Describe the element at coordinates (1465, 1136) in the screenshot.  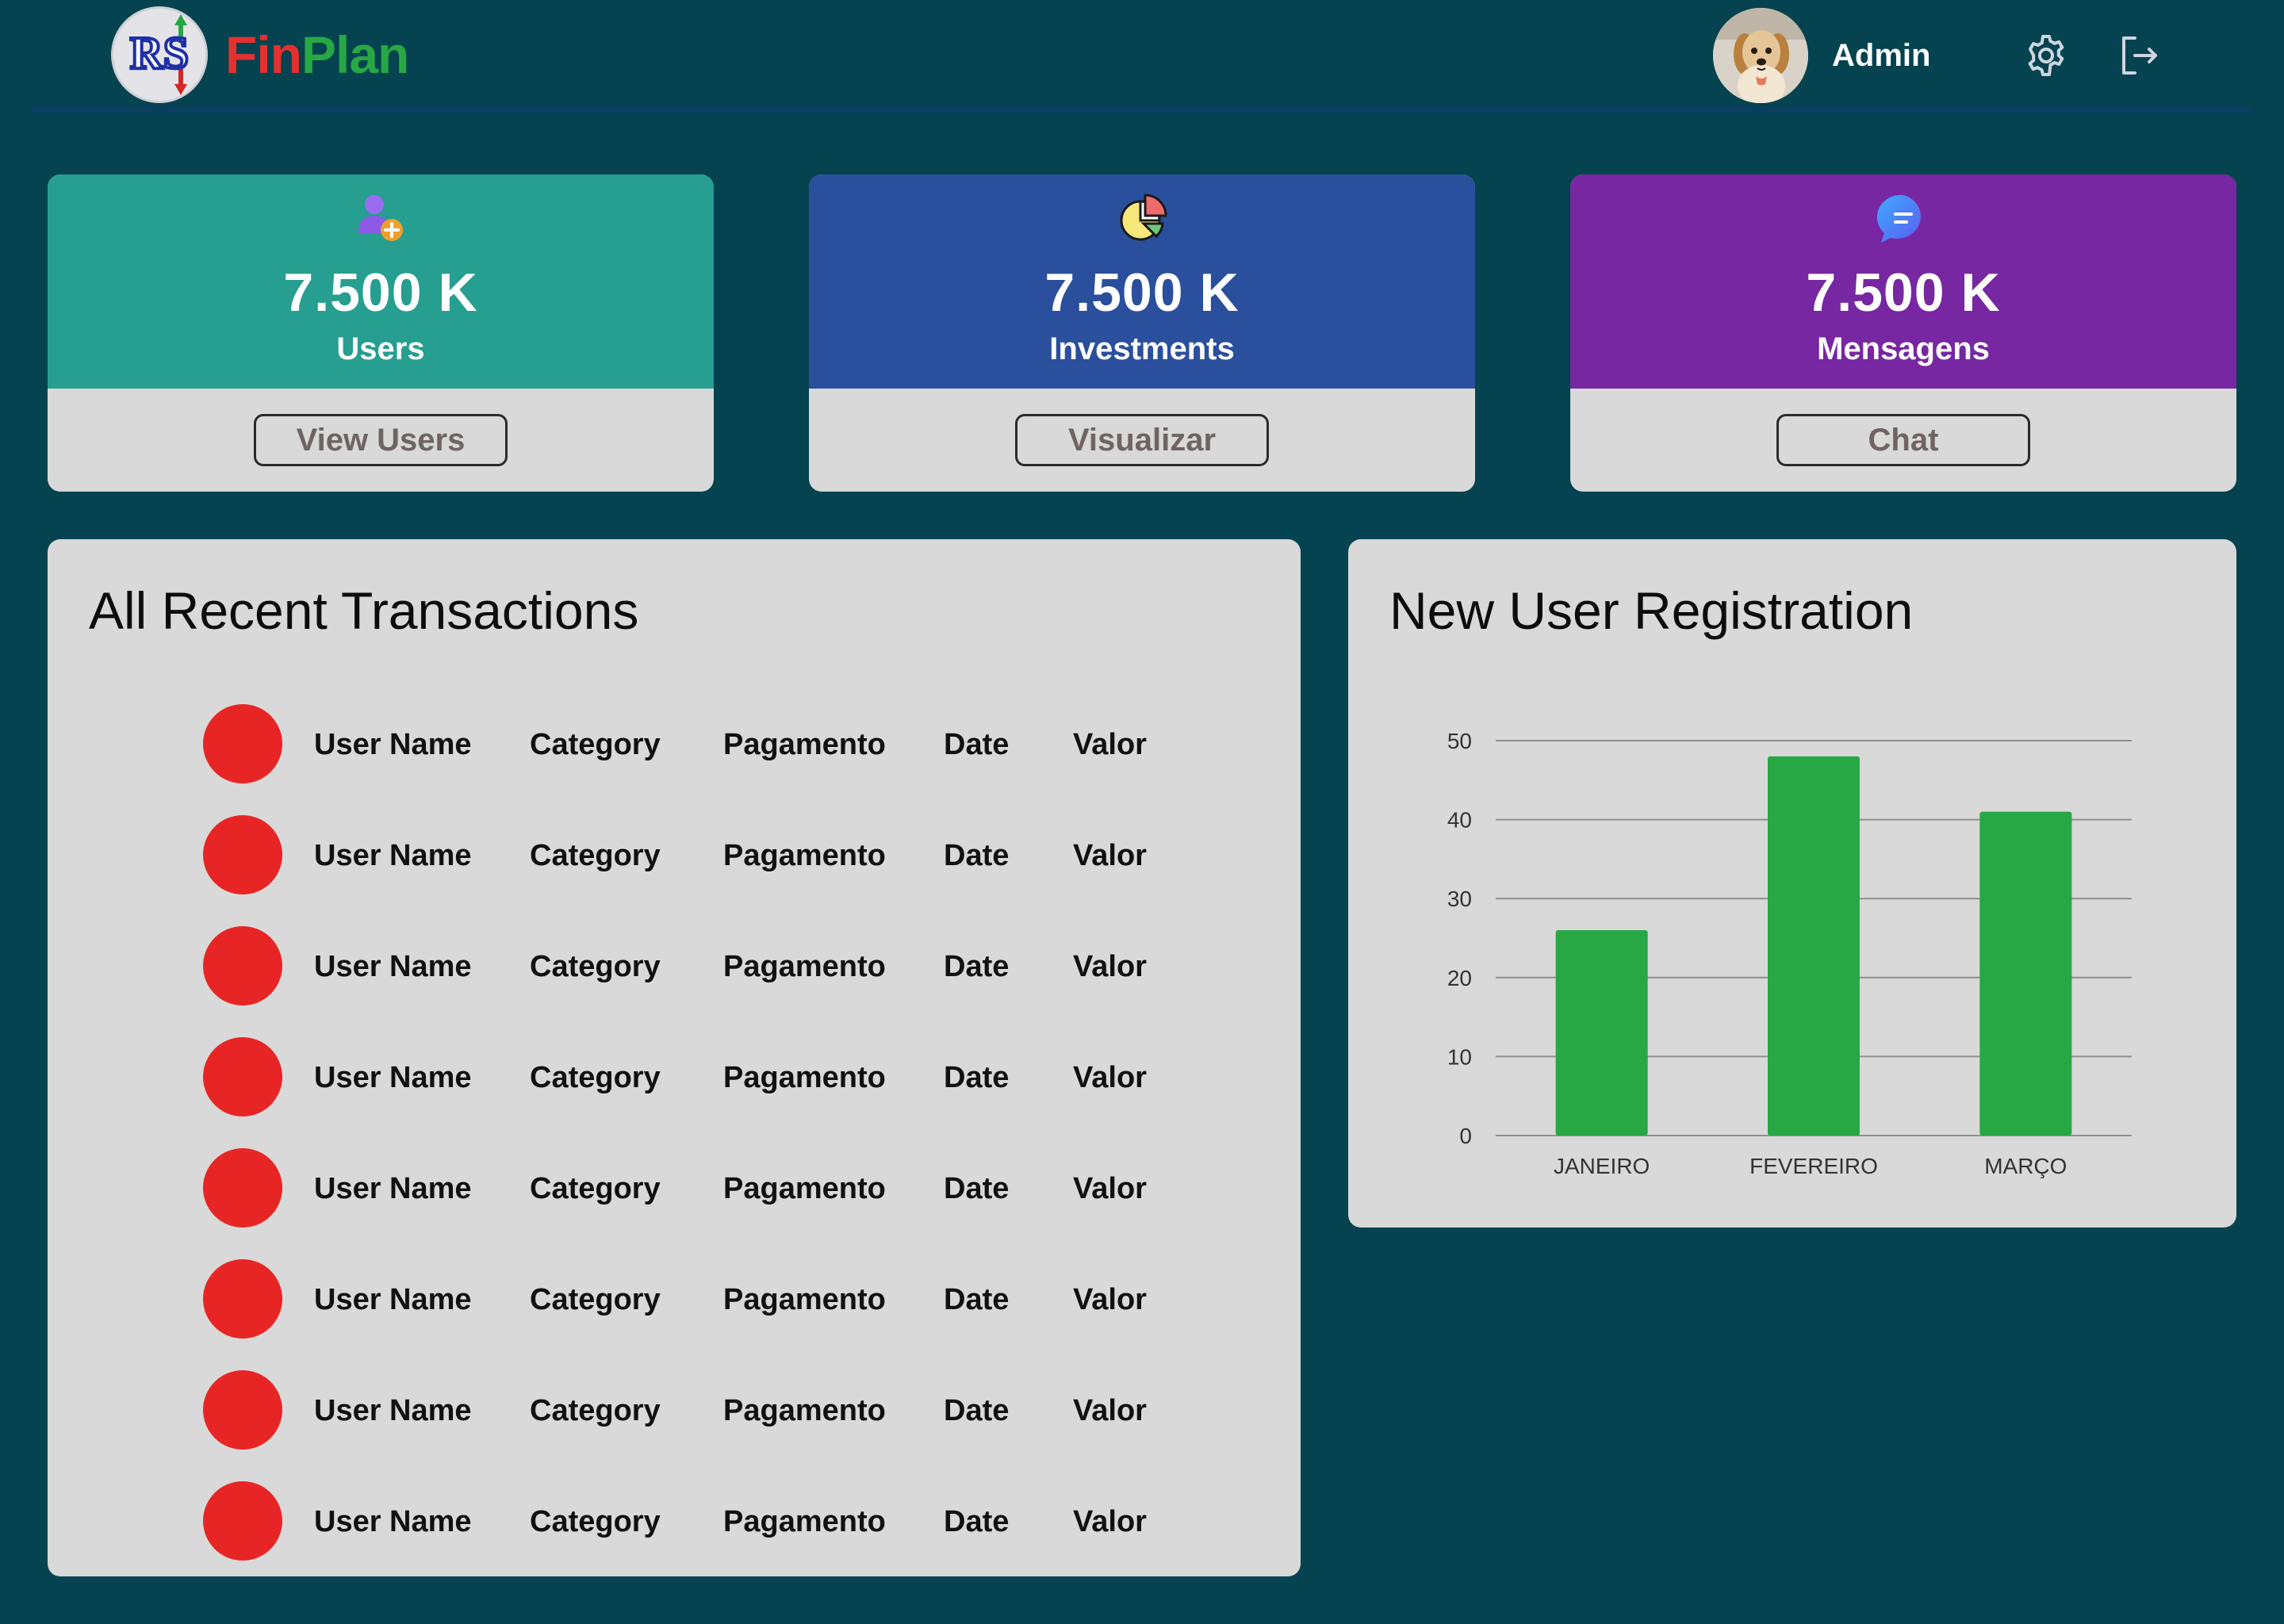
I see `y-tick-label: 0` at that location.